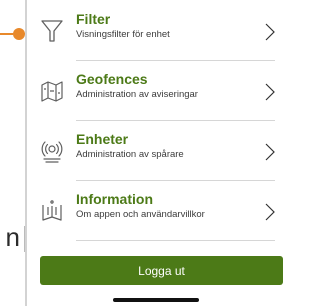 The height and width of the screenshot is (306, 320). Describe the element at coordinates (123, 34) in the screenshot. I see `menu-item-subtitle: Visningsfilter för enhet` at that location.